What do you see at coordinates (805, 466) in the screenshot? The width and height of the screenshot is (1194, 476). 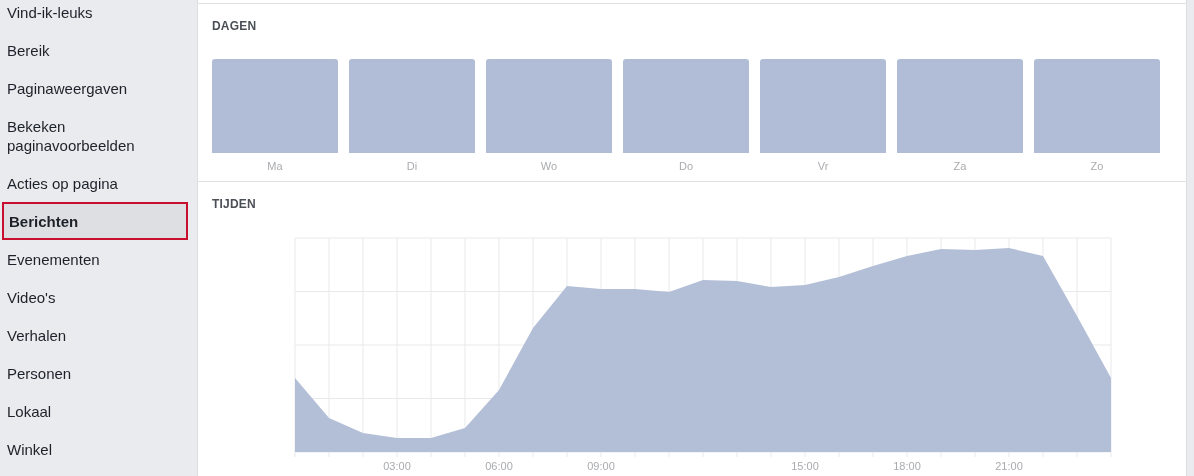 I see `axis-label: 15:00` at bounding box center [805, 466].